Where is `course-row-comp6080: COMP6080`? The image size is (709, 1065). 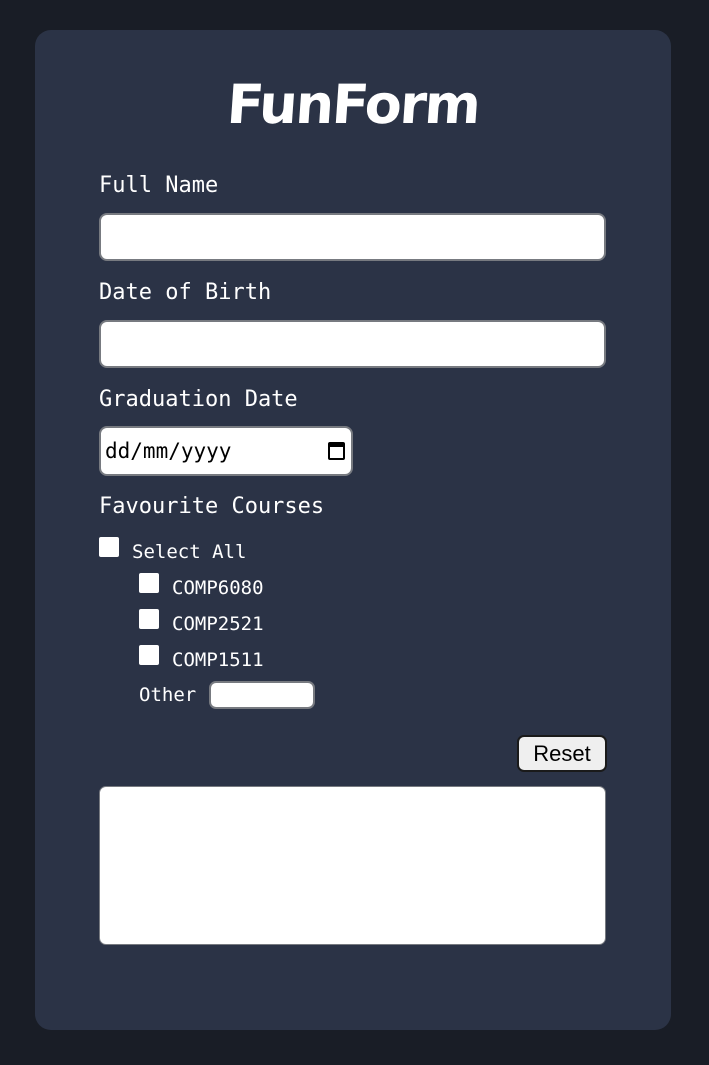
course-row-comp6080: COMP6080 is located at coordinates (201, 586).